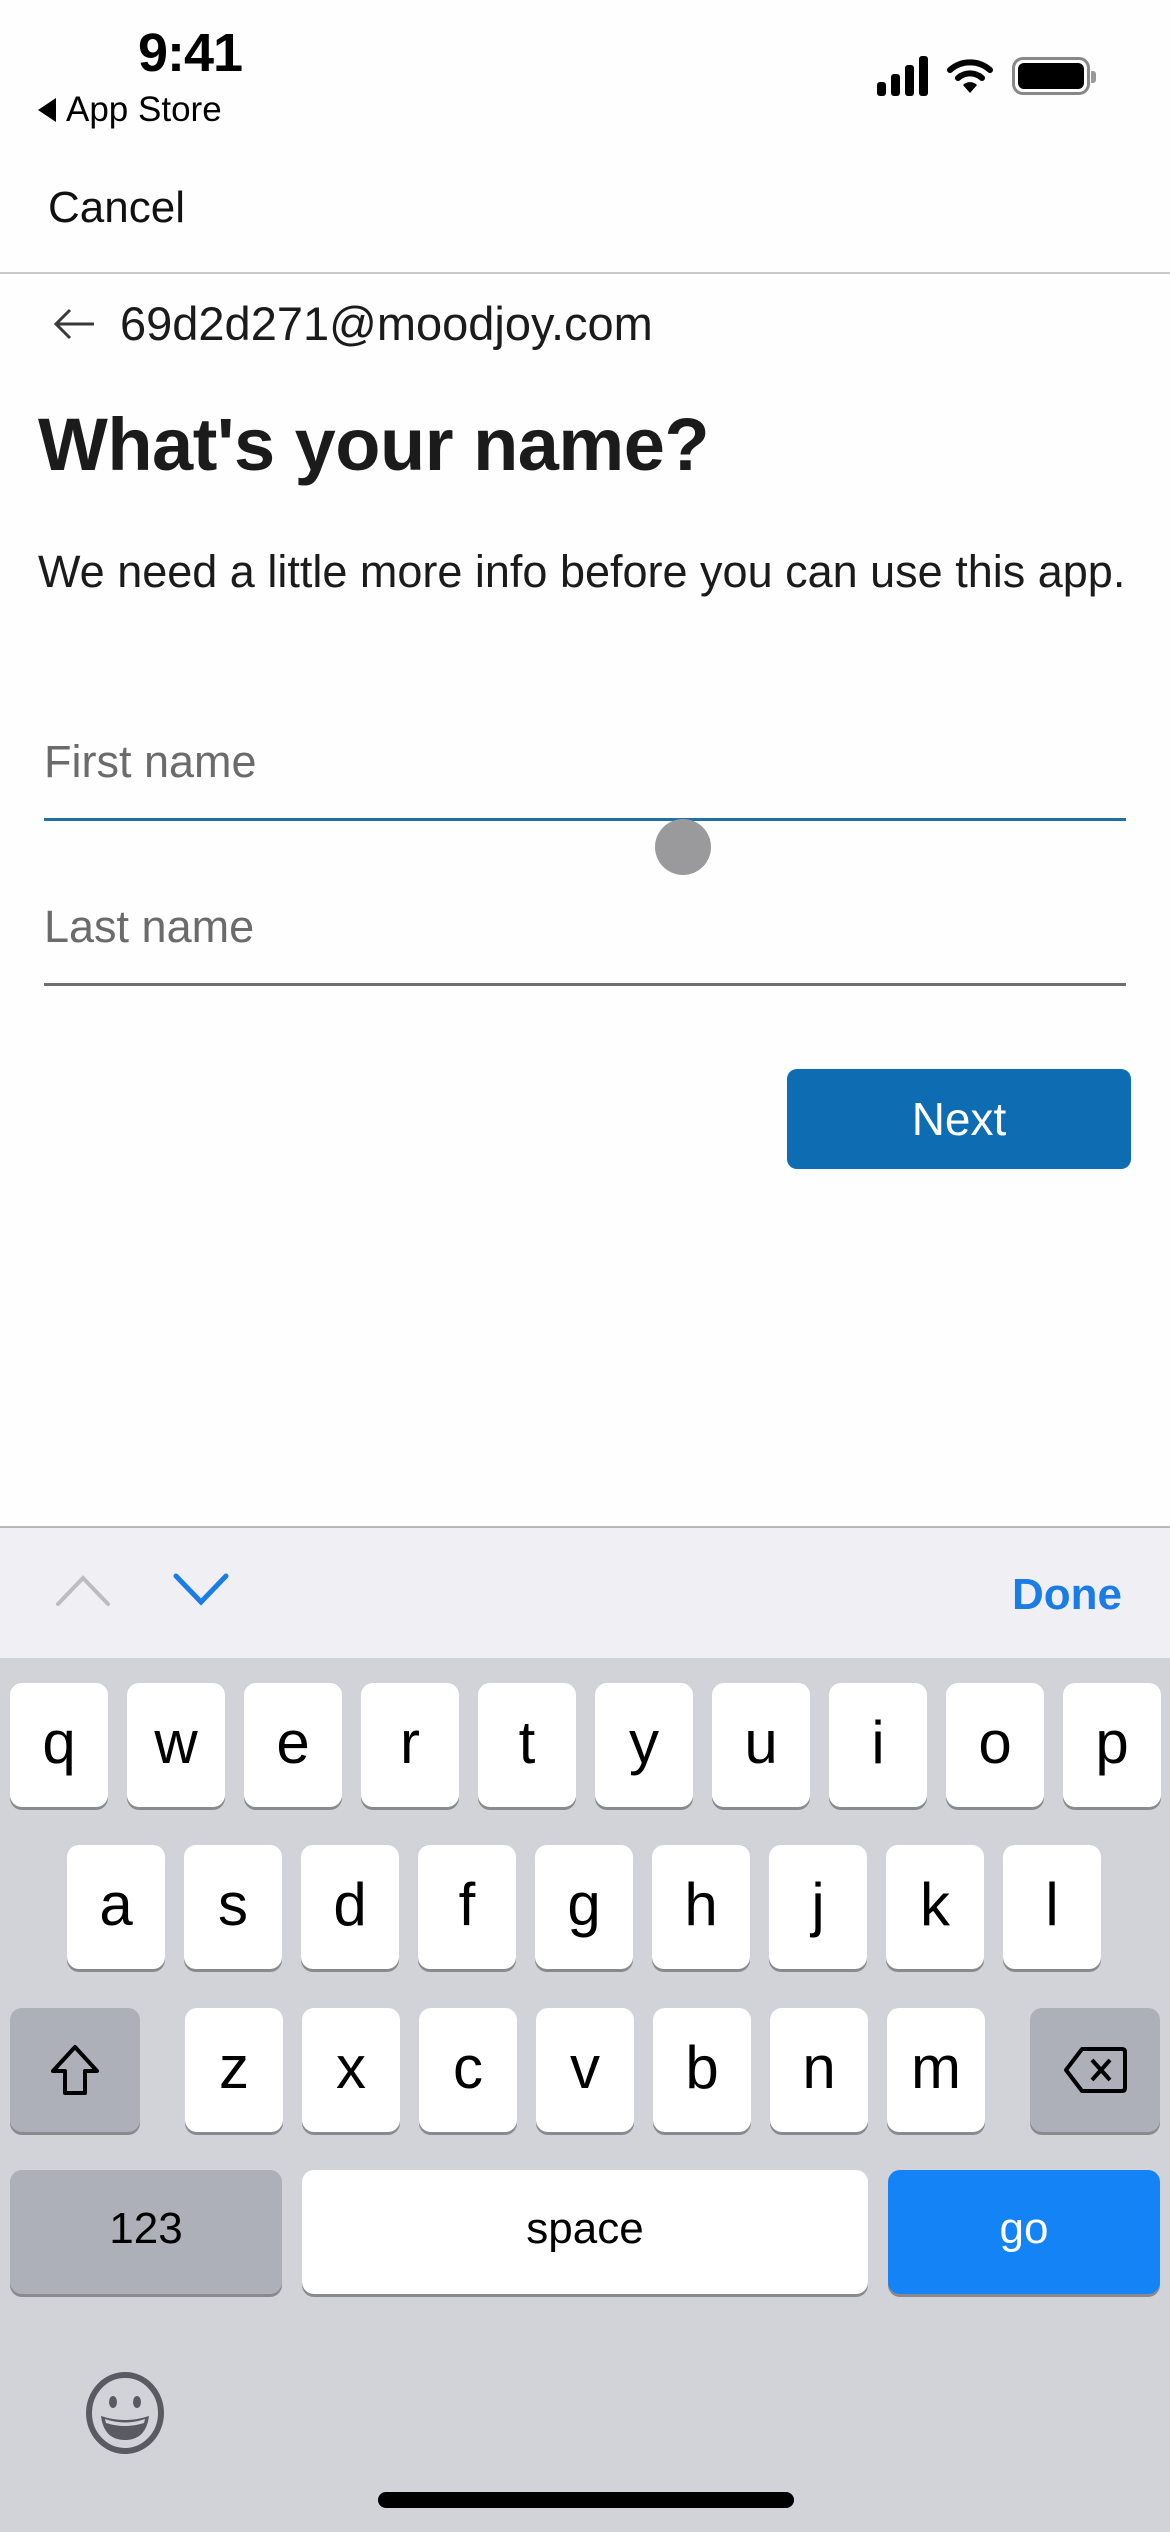 The width and height of the screenshot is (1170, 2532). I want to click on key-label: q, so click(59, 1742).